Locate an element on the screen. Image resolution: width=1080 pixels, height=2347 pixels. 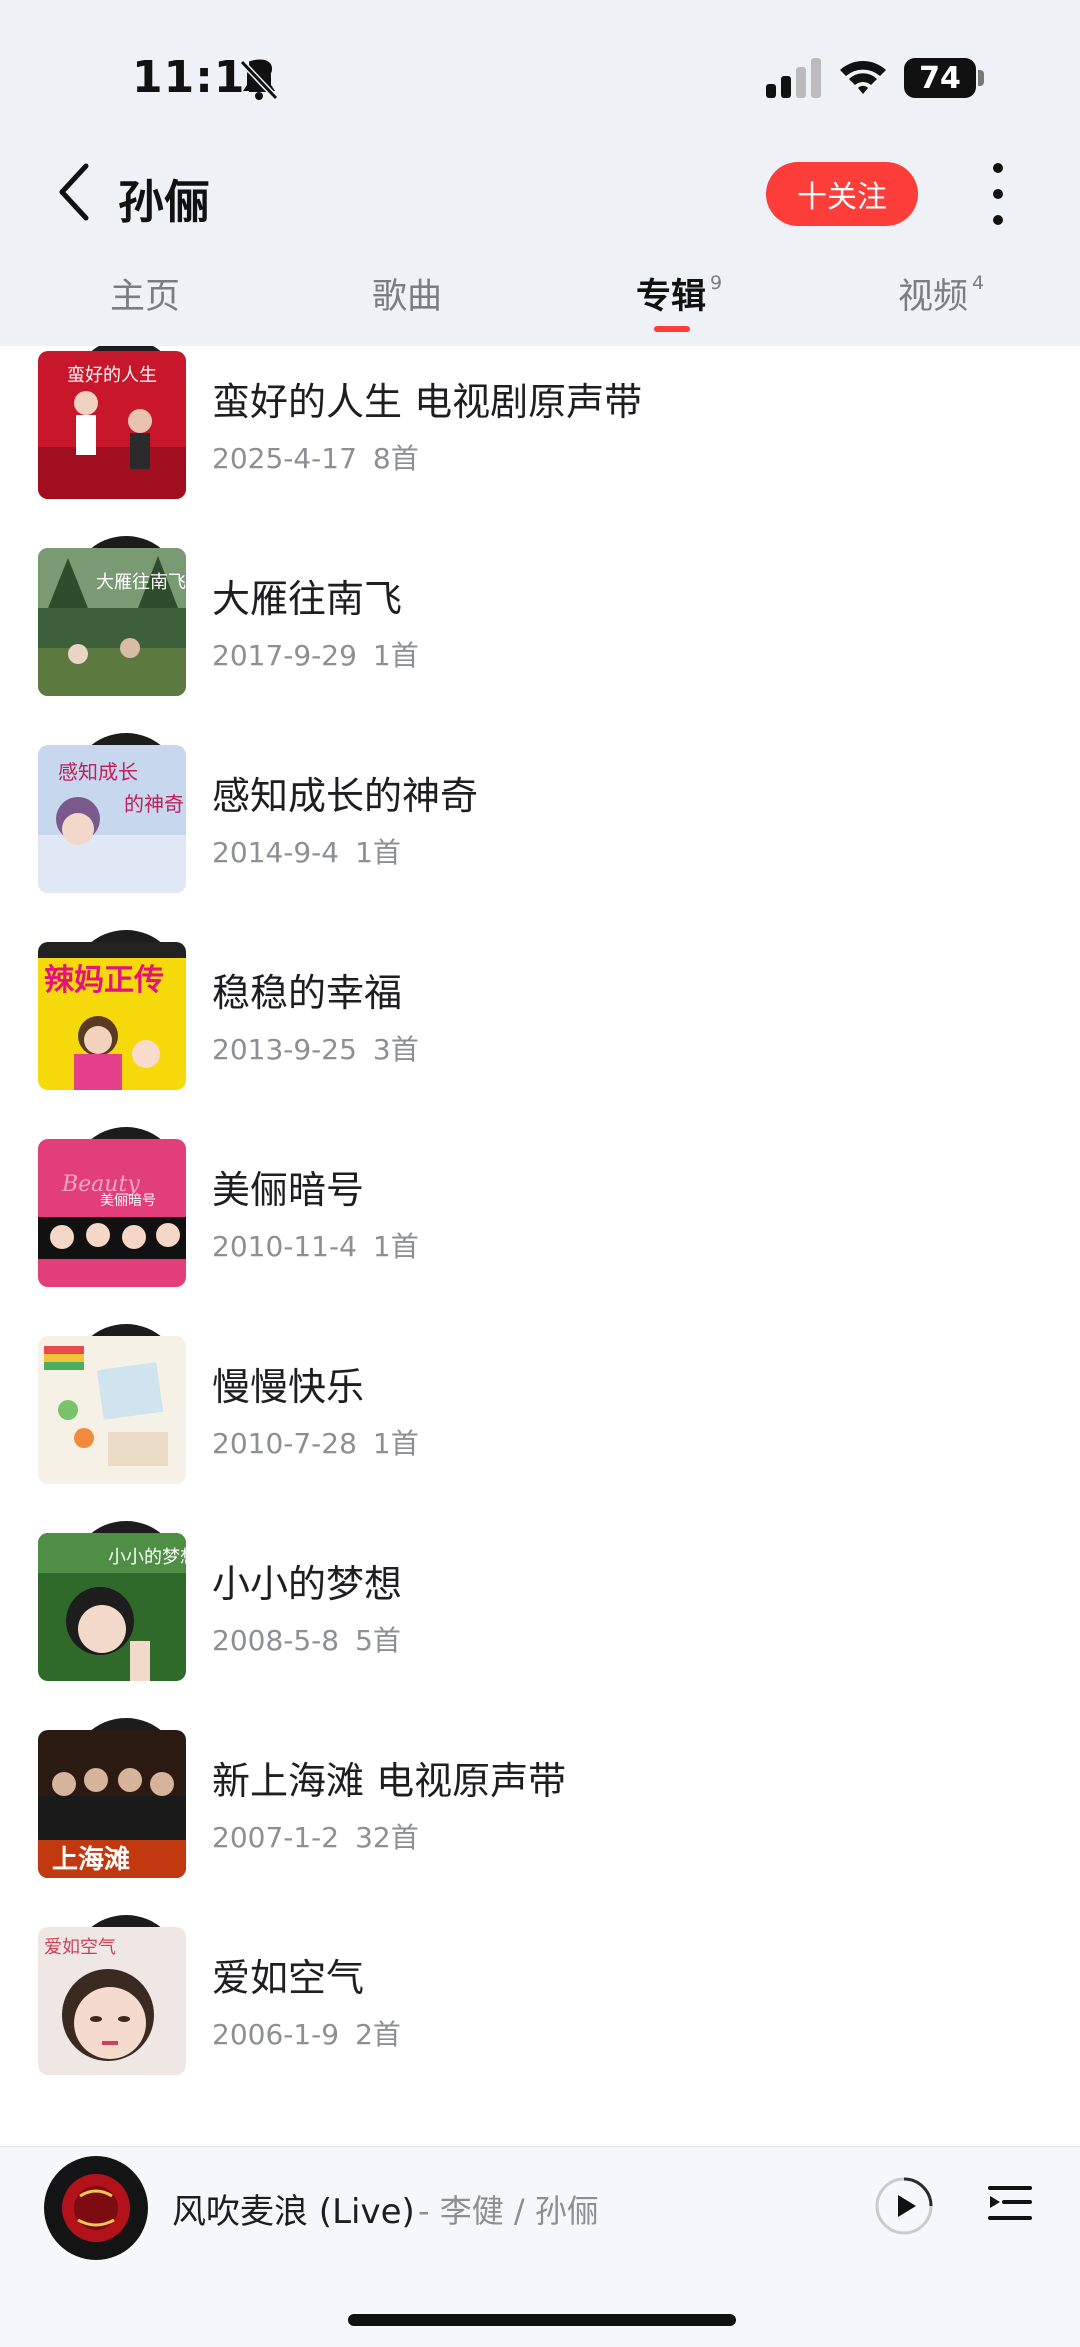
album-item: Beauty 美俪暗号 美俪暗号 2010-11-4 1首 is located at coordinates (540, 1218).